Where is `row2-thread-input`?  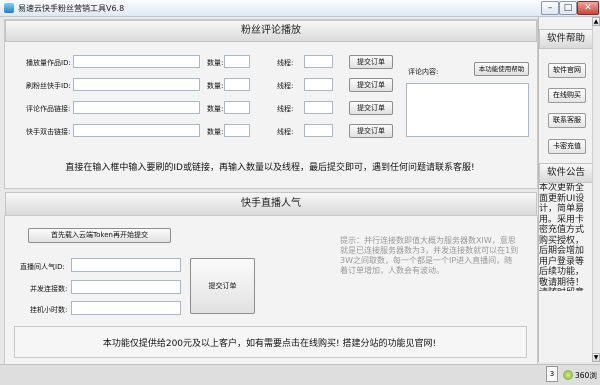 row2-thread-input is located at coordinates (318, 84).